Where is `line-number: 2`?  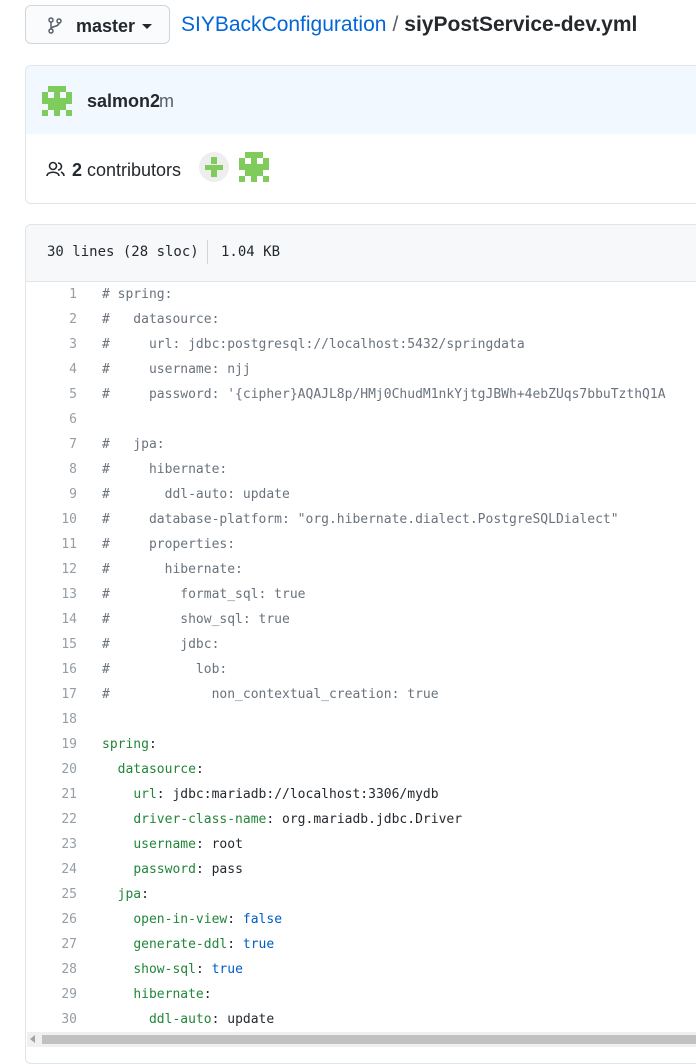 line-number: 2 is located at coordinates (51, 319).